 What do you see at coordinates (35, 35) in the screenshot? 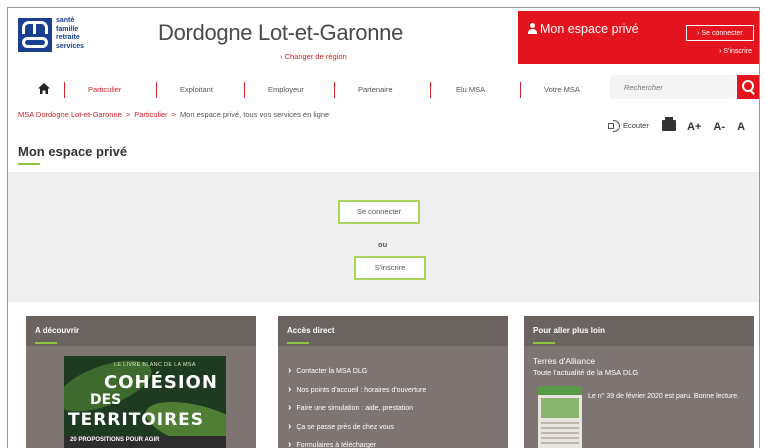
I see `msa-logo` at bounding box center [35, 35].